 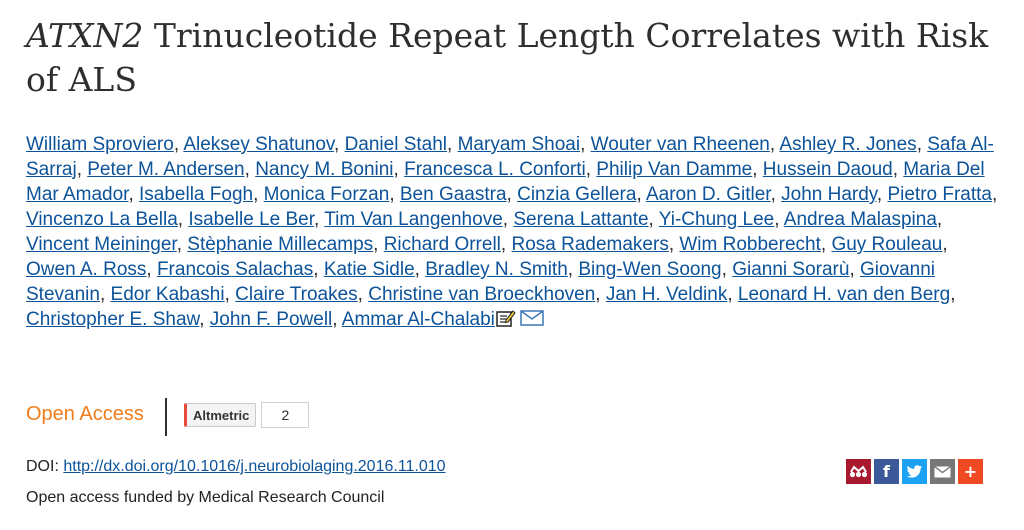 What do you see at coordinates (166, 417) in the screenshot?
I see `divider` at bounding box center [166, 417].